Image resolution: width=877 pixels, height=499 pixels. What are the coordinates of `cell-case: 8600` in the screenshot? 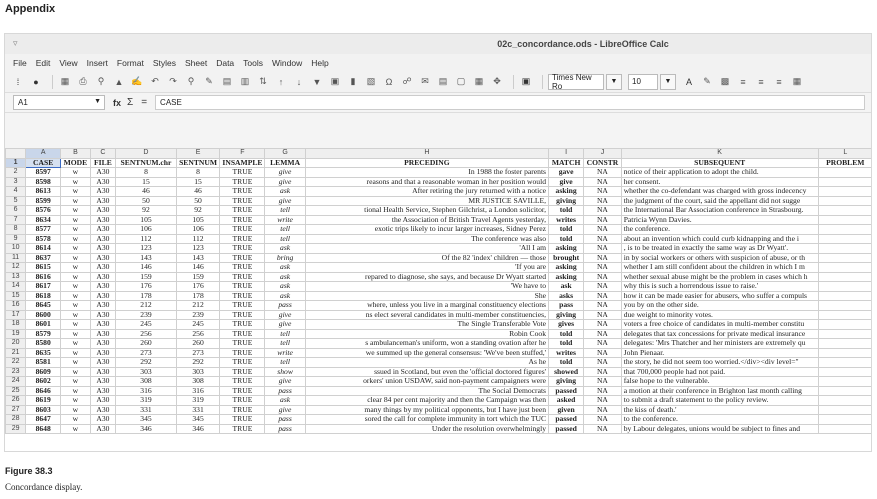 It's located at (43, 314).